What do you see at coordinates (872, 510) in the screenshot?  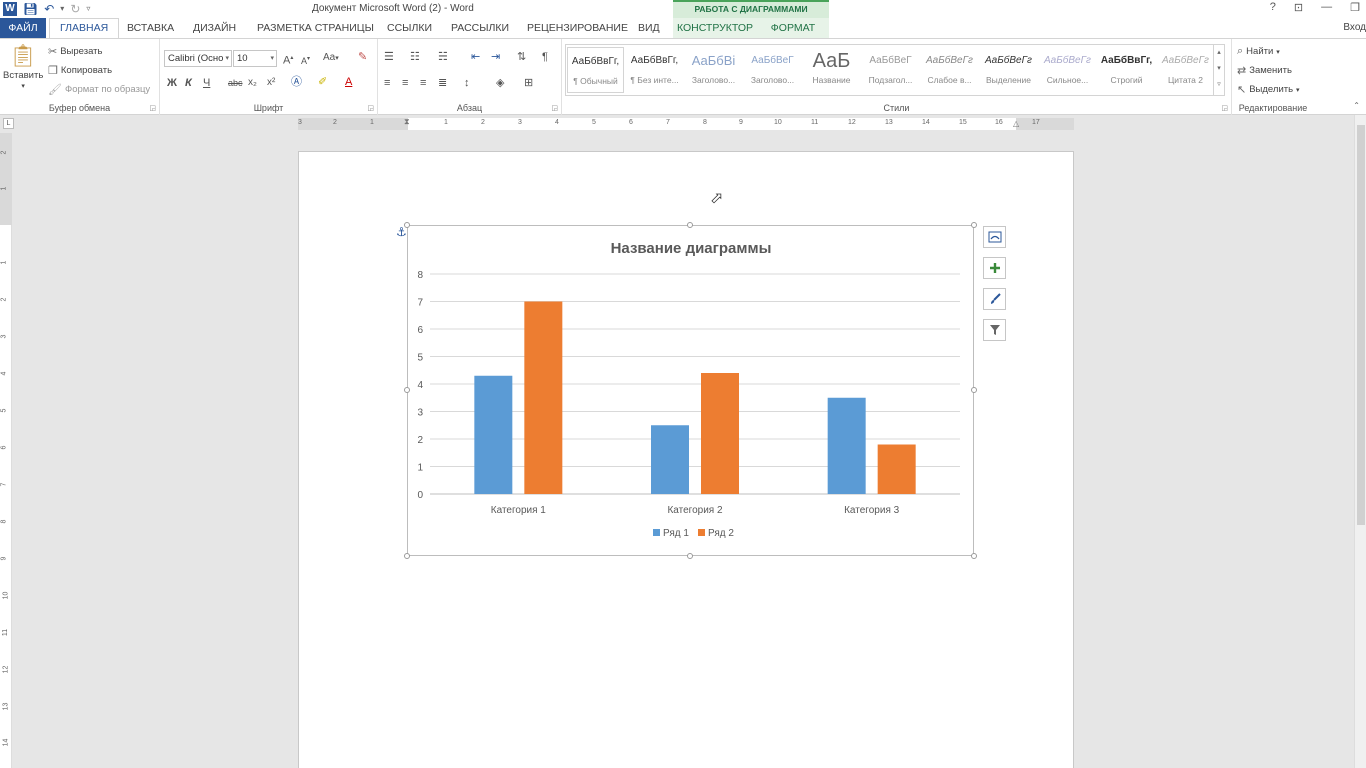 I see `x-tick-label: Категория 3` at bounding box center [872, 510].